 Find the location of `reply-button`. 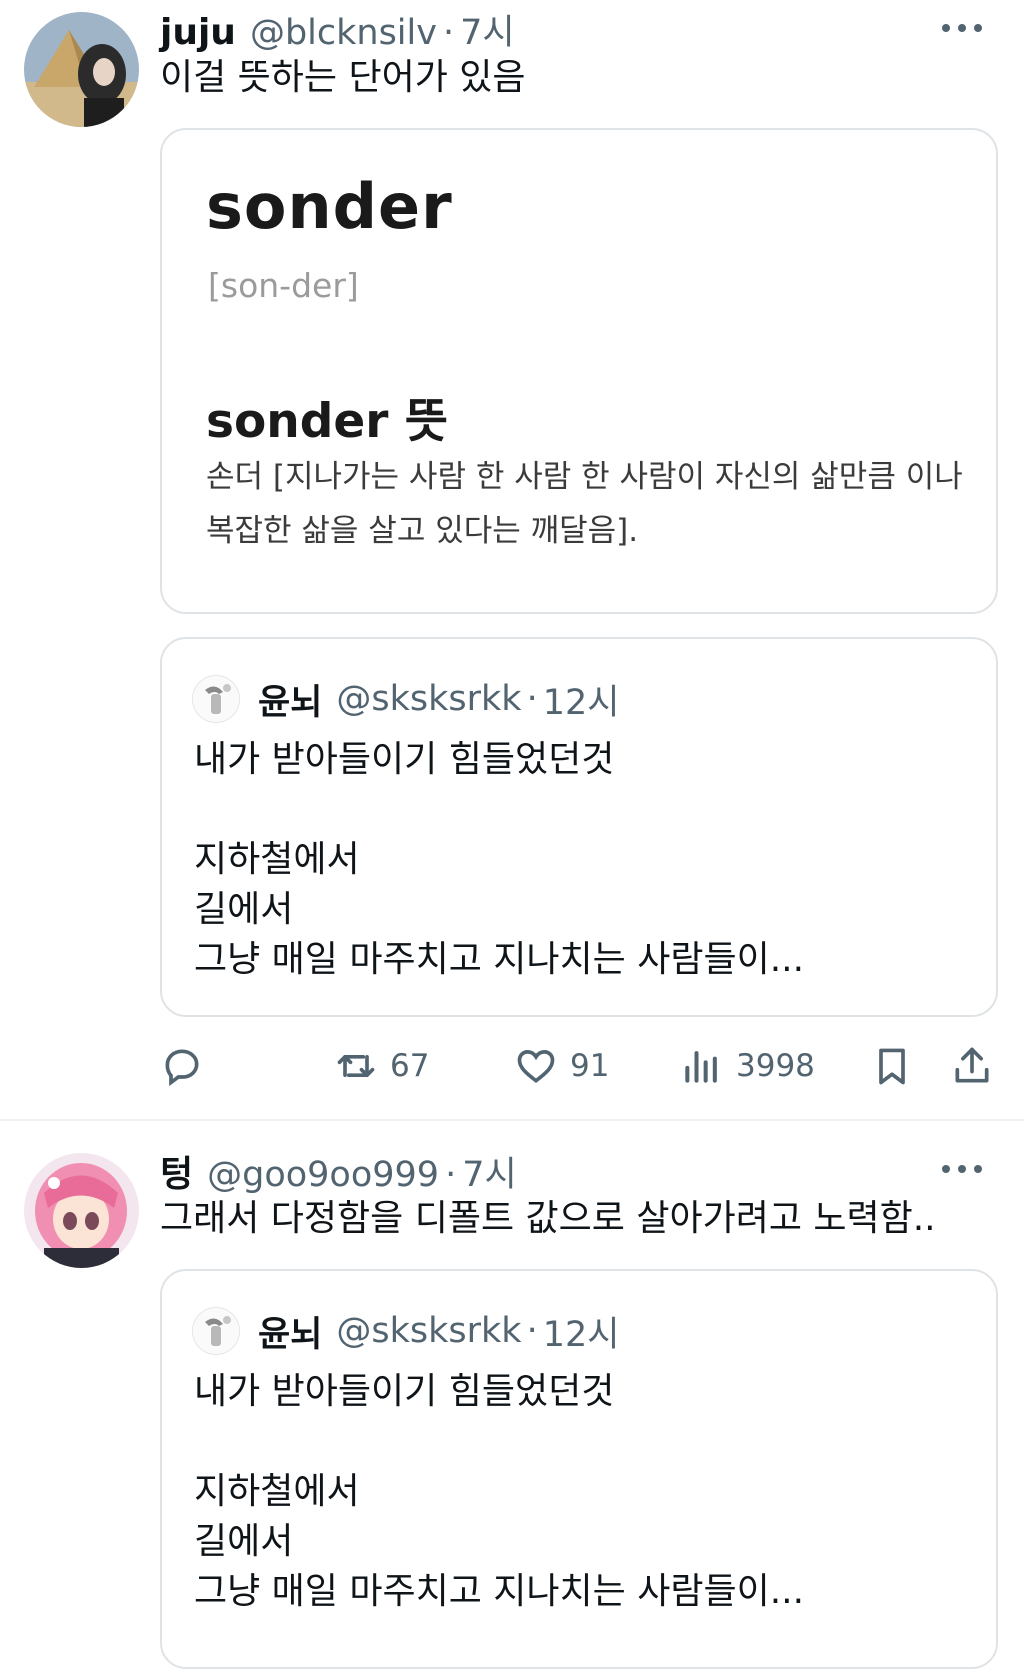

reply-button is located at coordinates (182, 1066).